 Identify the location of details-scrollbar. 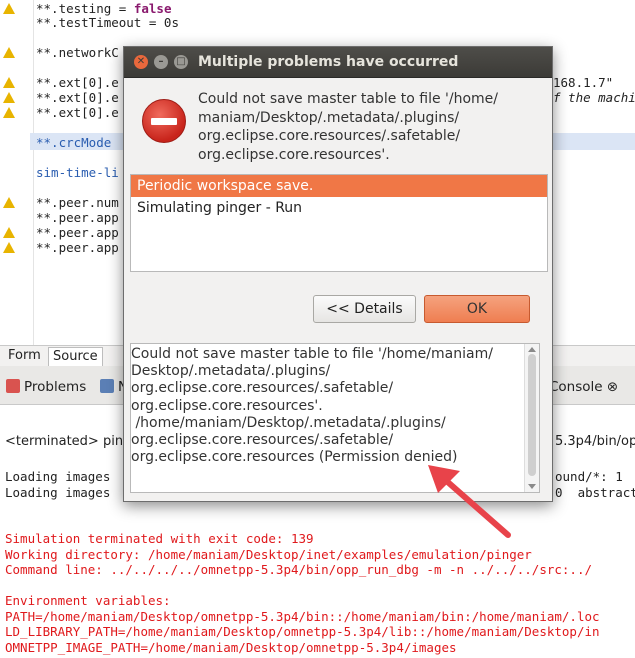
(531, 418).